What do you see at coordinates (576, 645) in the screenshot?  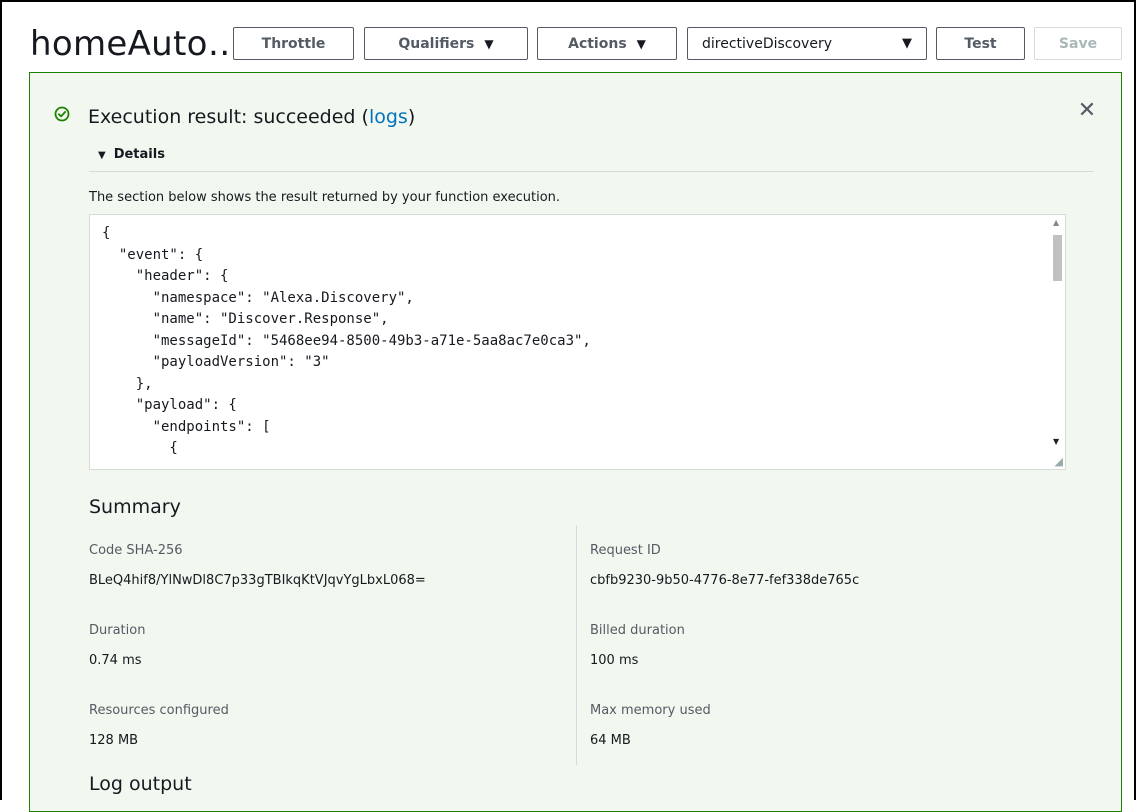 I see `summary-column-divider` at bounding box center [576, 645].